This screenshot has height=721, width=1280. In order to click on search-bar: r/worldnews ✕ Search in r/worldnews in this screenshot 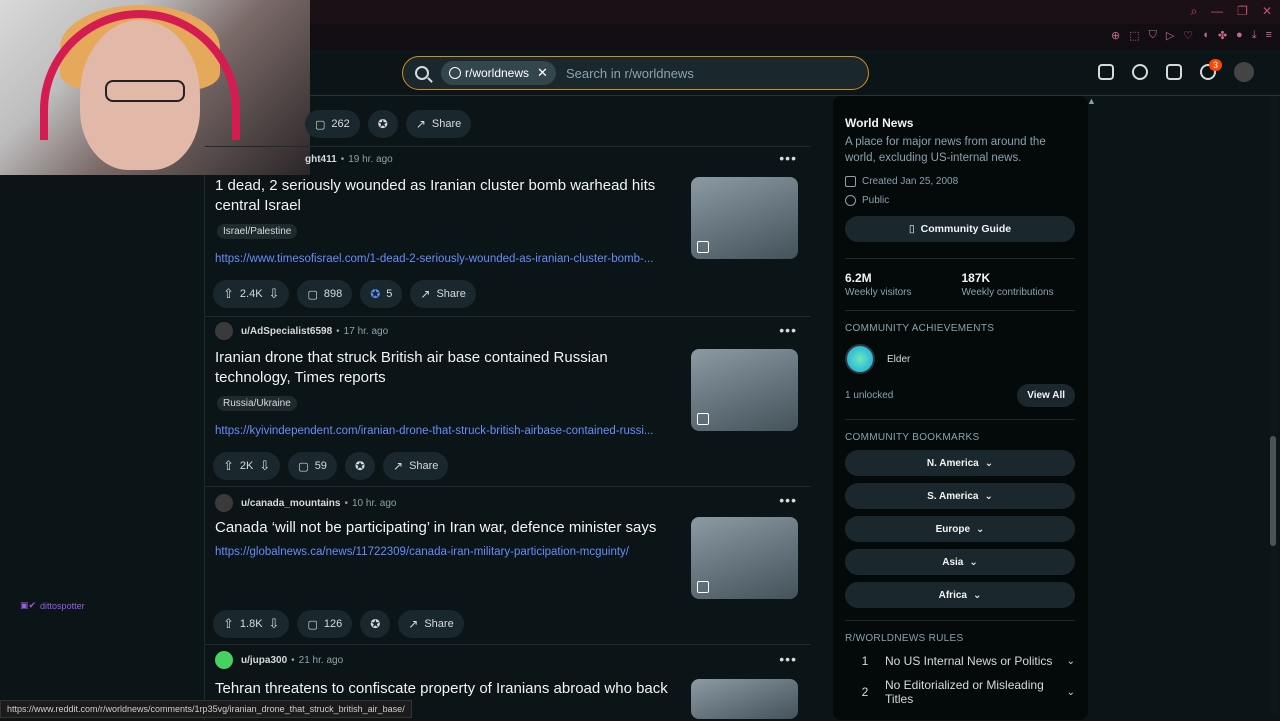, I will do `click(635, 73)`.